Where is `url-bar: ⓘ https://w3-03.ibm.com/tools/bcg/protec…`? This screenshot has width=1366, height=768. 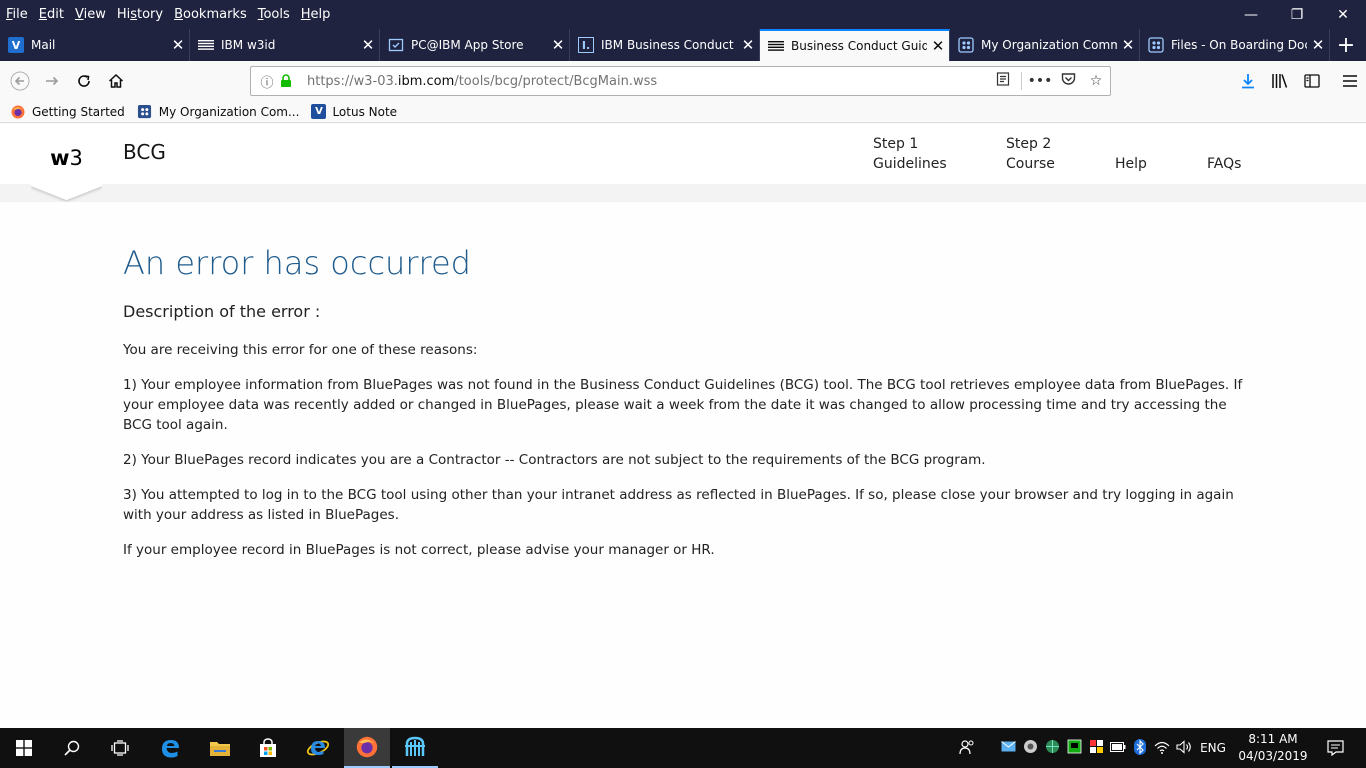
url-bar: ⓘ https://w3-03.ibm.com/tools/bcg/protec… is located at coordinates (680, 81).